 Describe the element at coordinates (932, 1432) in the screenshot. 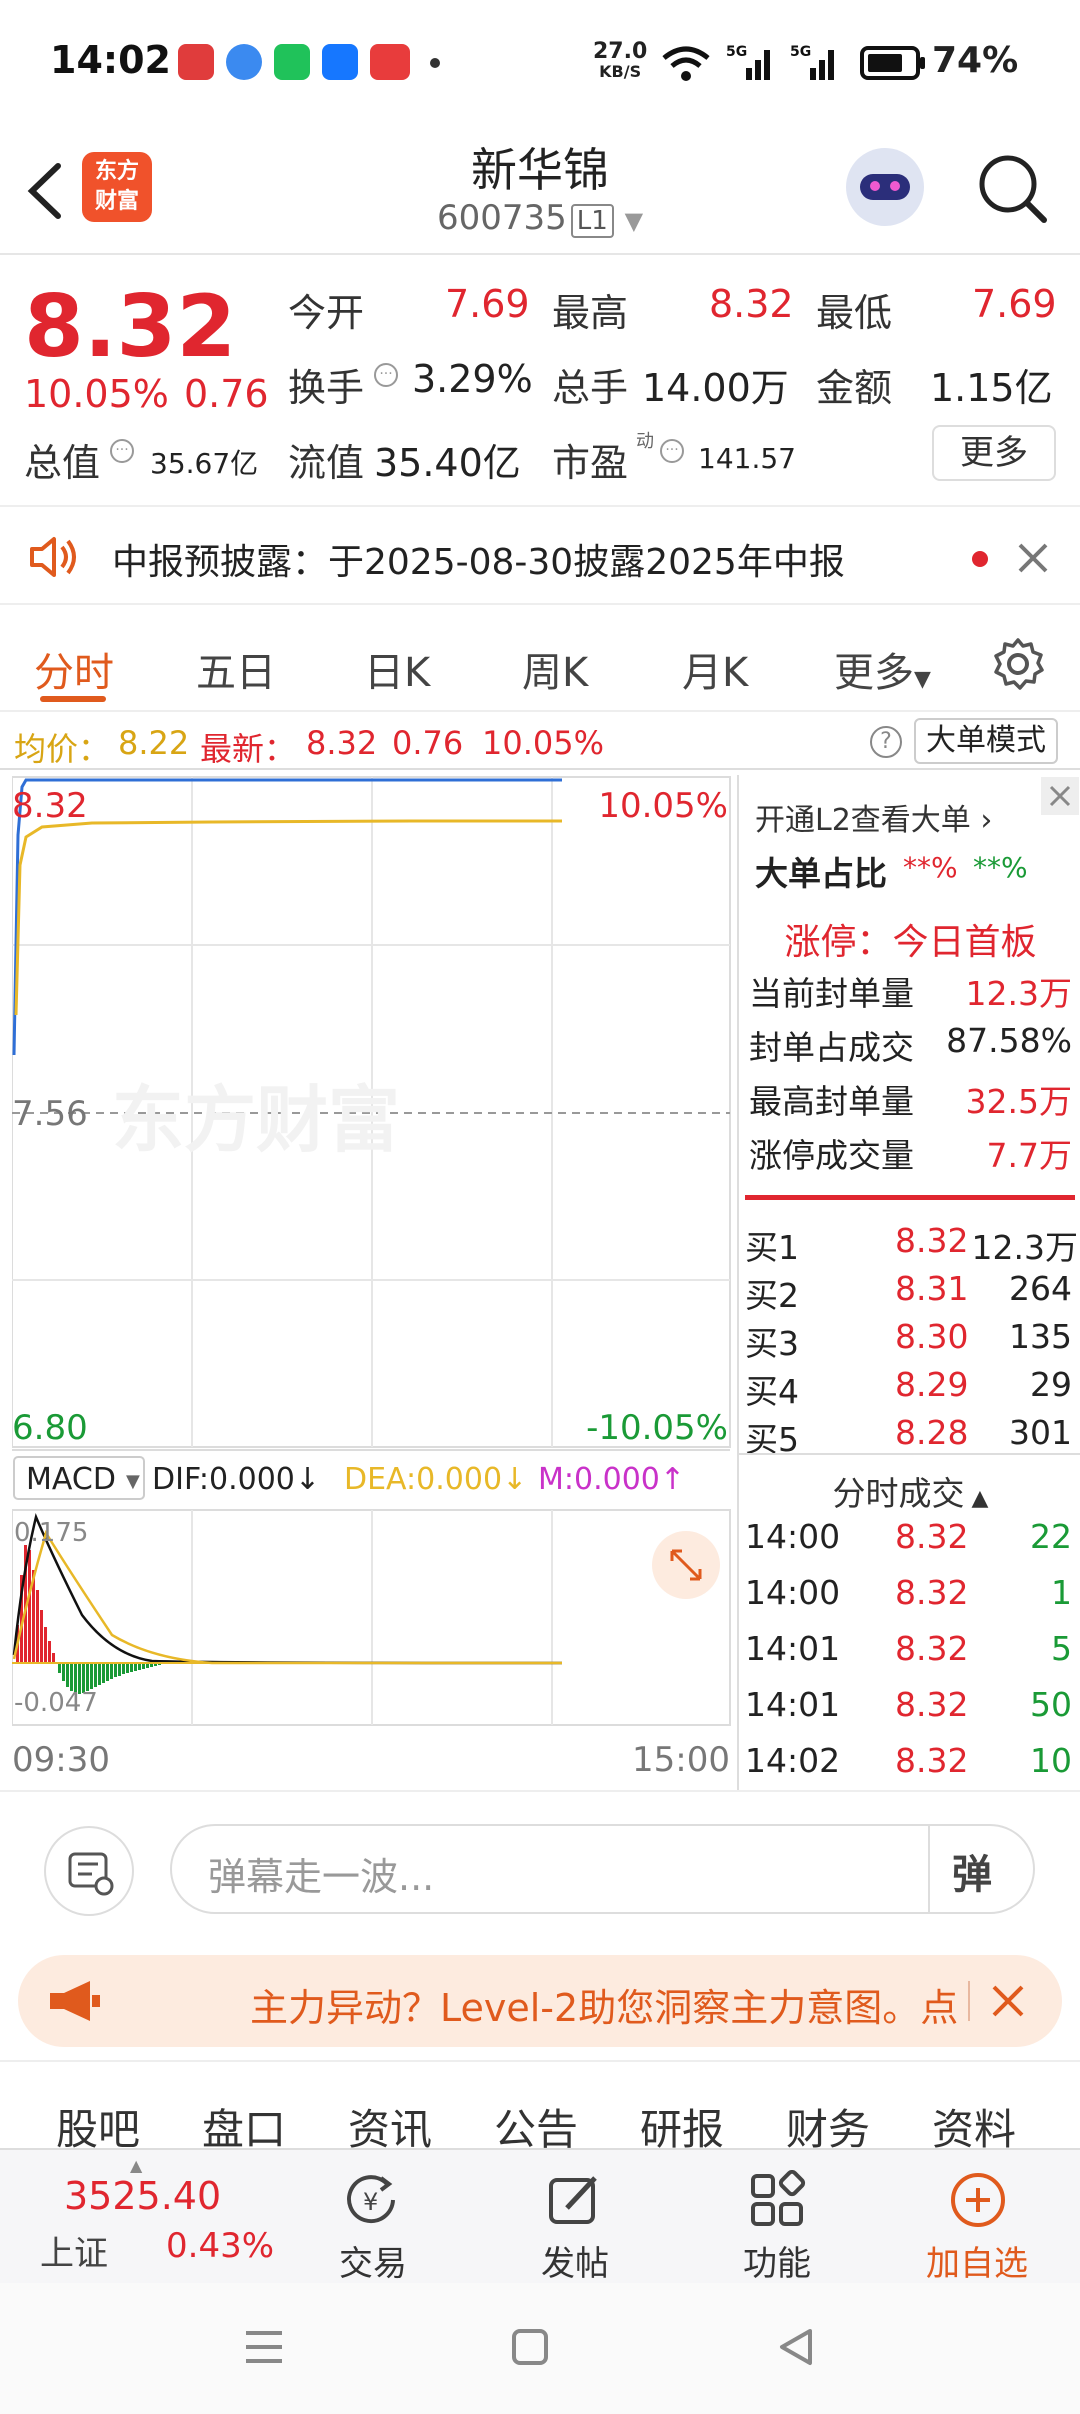

I see `bid-price: 8.28` at that location.